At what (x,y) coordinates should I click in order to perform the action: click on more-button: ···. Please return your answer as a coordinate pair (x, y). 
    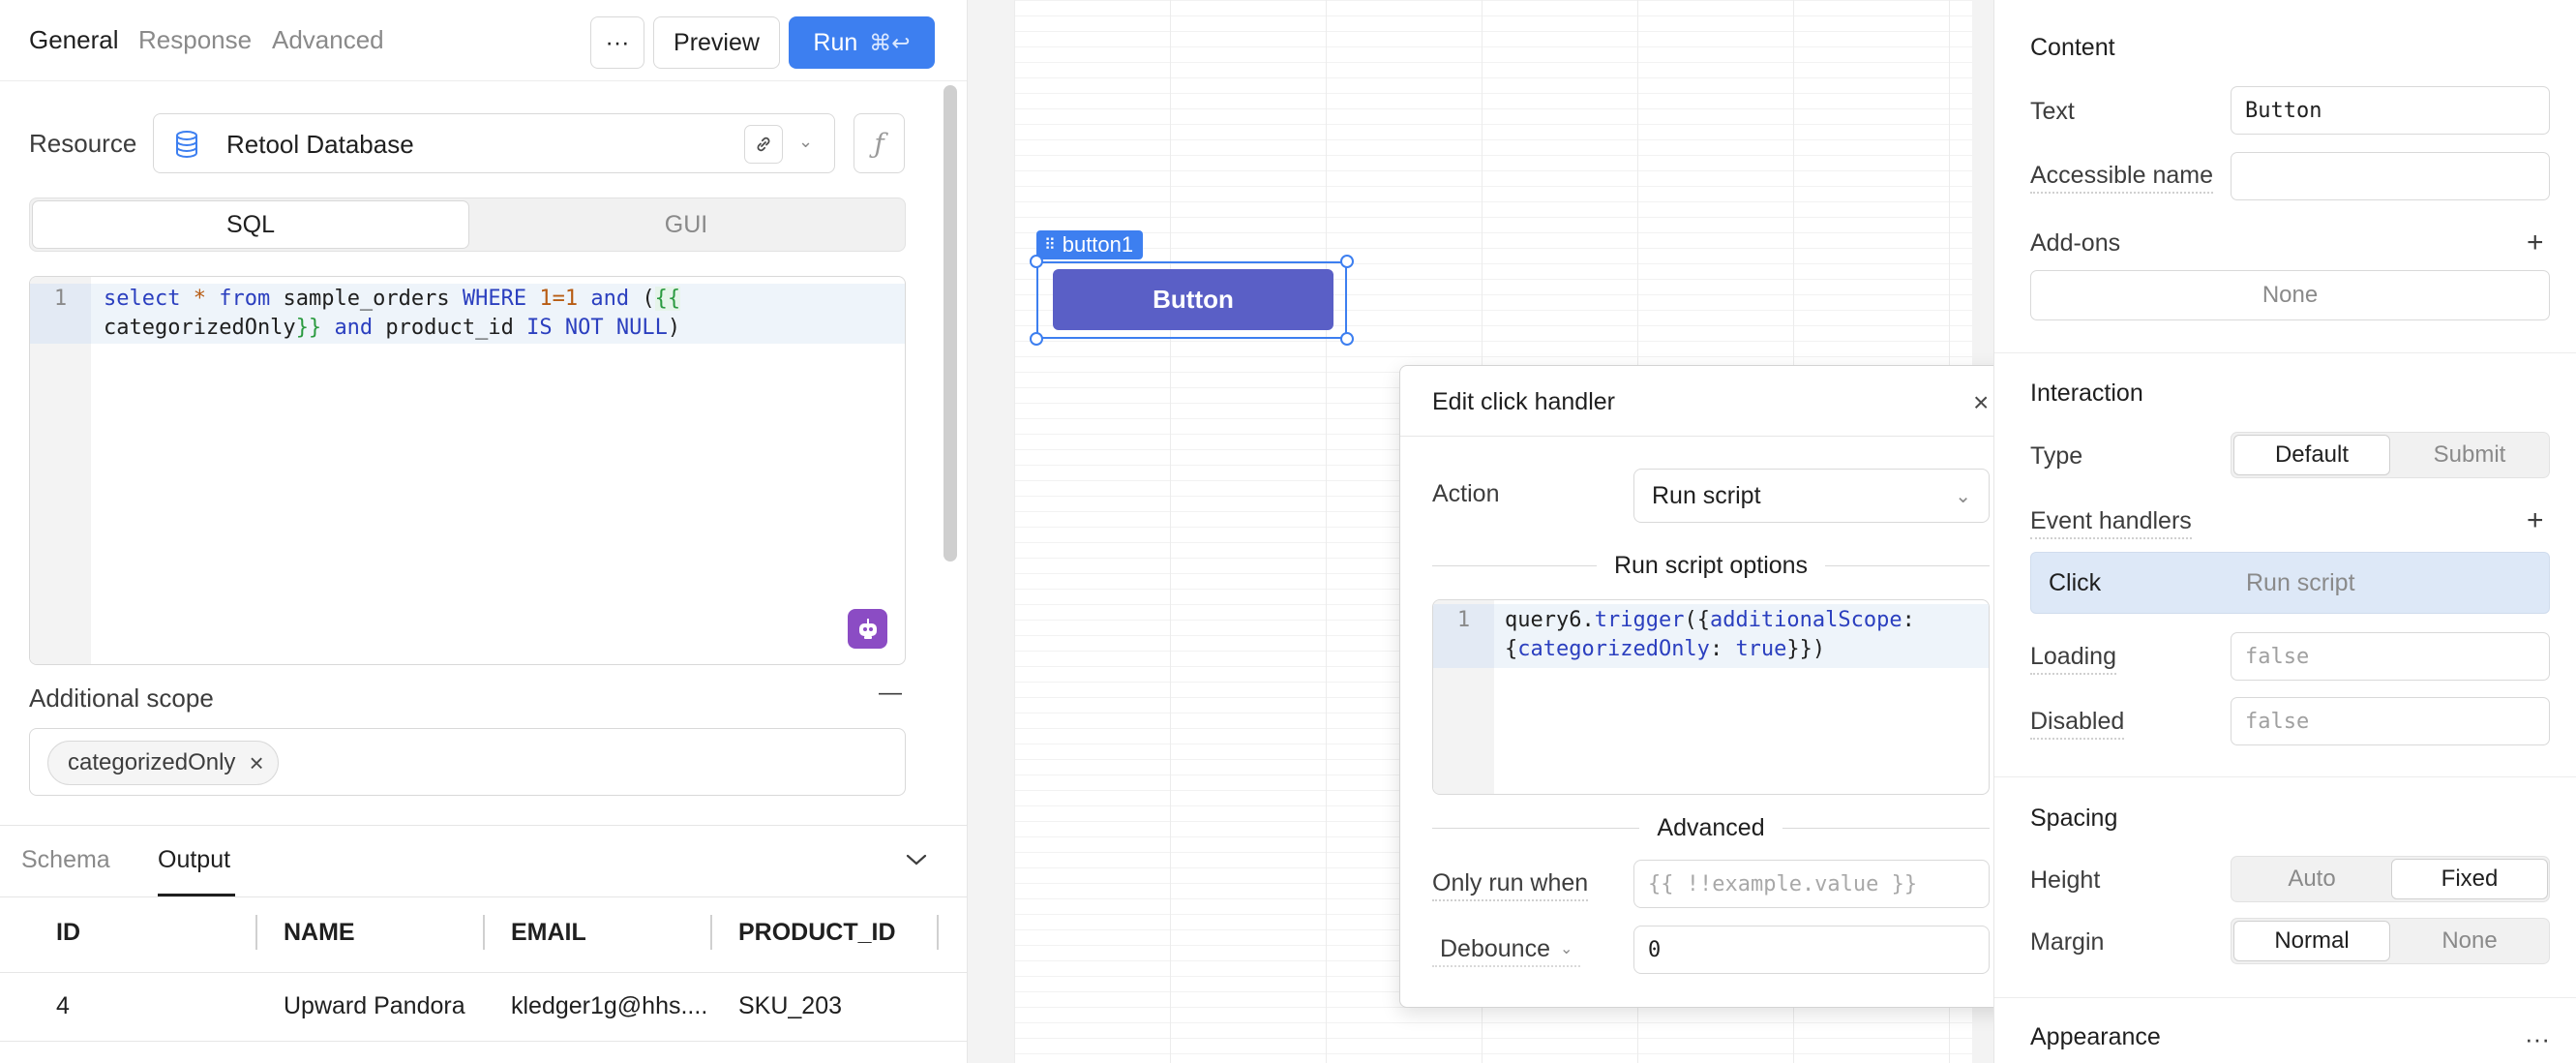
    Looking at the image, I should click on (617, 42).